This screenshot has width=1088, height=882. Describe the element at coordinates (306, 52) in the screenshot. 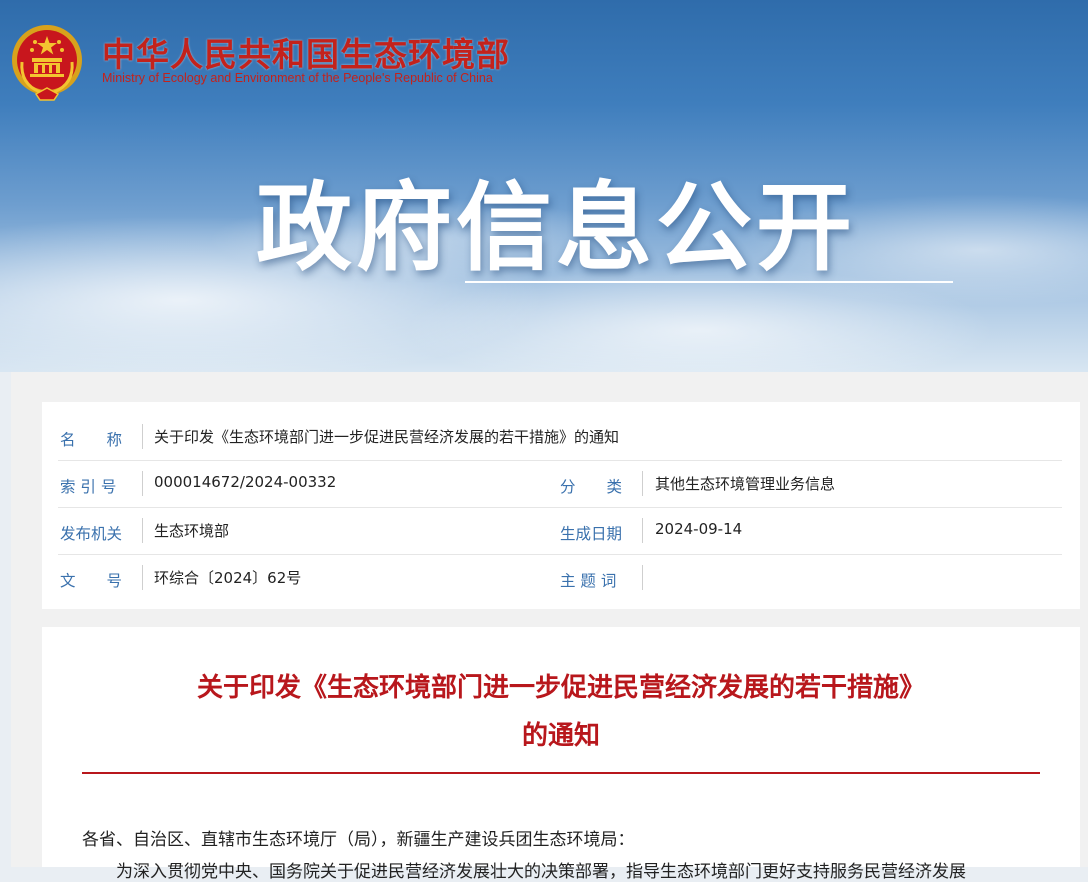

I see `ministry-name-cn: 中华人民共和国生态环境部` at that location.